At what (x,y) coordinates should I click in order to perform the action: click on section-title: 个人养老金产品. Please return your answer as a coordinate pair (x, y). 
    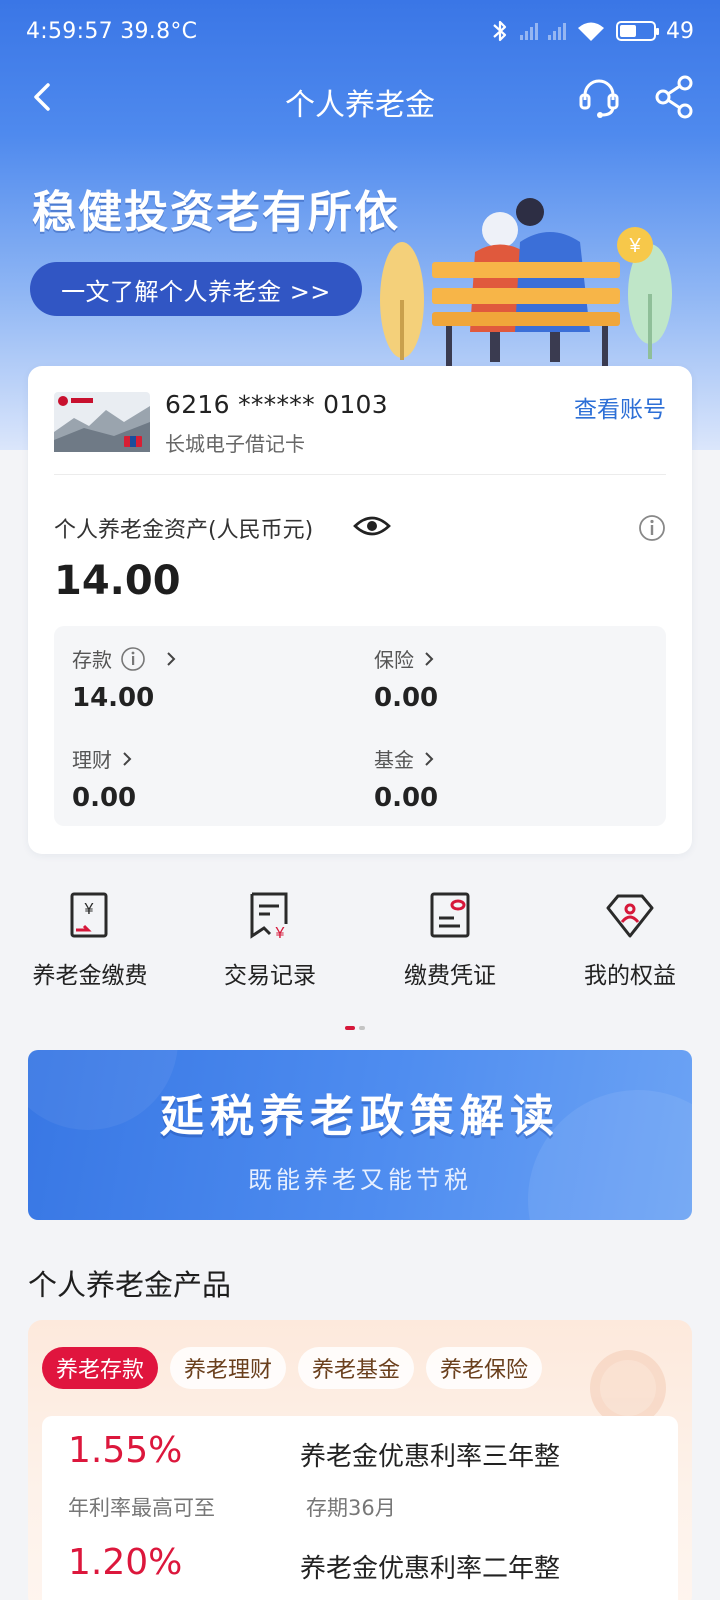
    Looking at the image, I should click on (130, 1285).